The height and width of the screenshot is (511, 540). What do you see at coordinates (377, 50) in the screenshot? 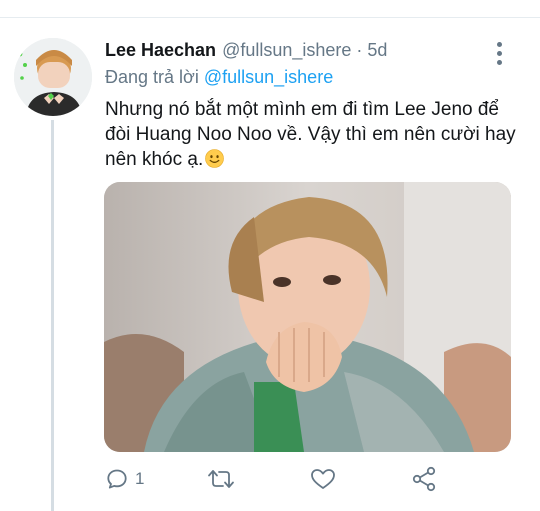
I see `timestamp: 5d` at bounding box center [377, 50].